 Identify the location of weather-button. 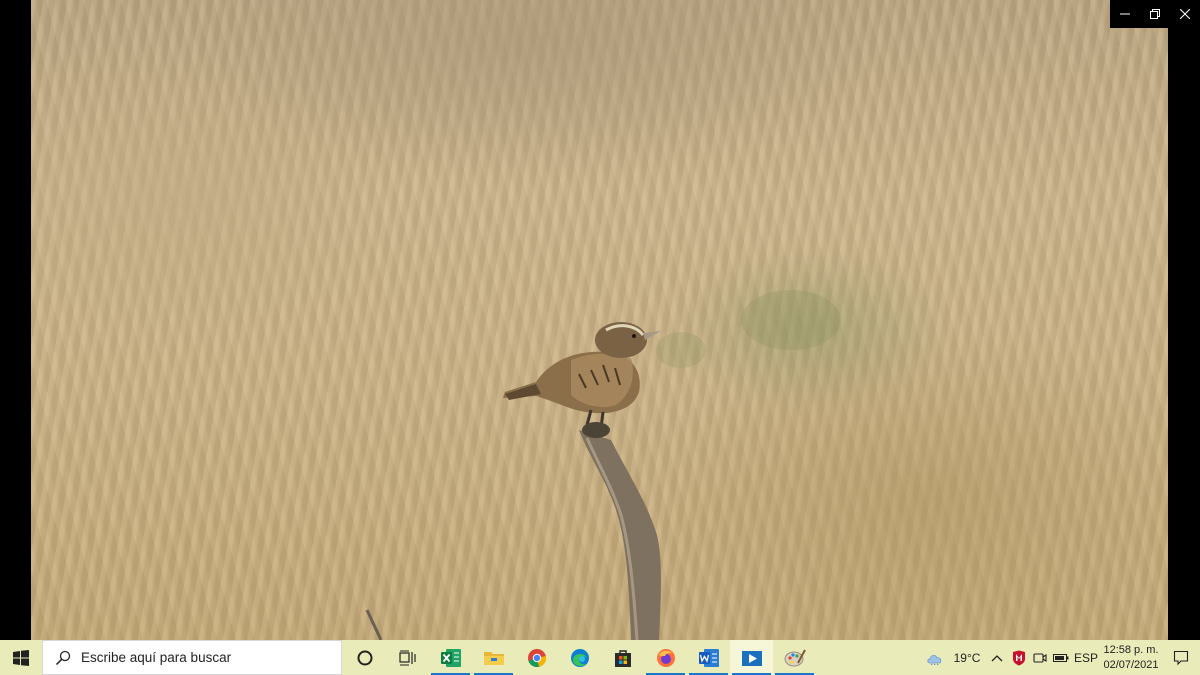
(935, 657).